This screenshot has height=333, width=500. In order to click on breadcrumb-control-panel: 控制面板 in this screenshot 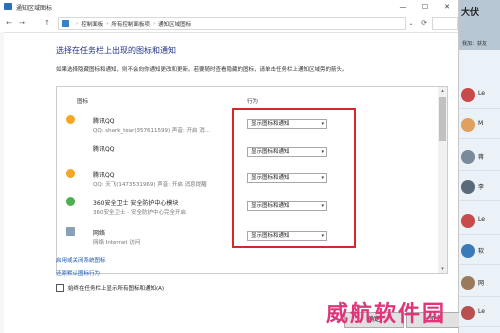, I will do `click(92, 24)`.